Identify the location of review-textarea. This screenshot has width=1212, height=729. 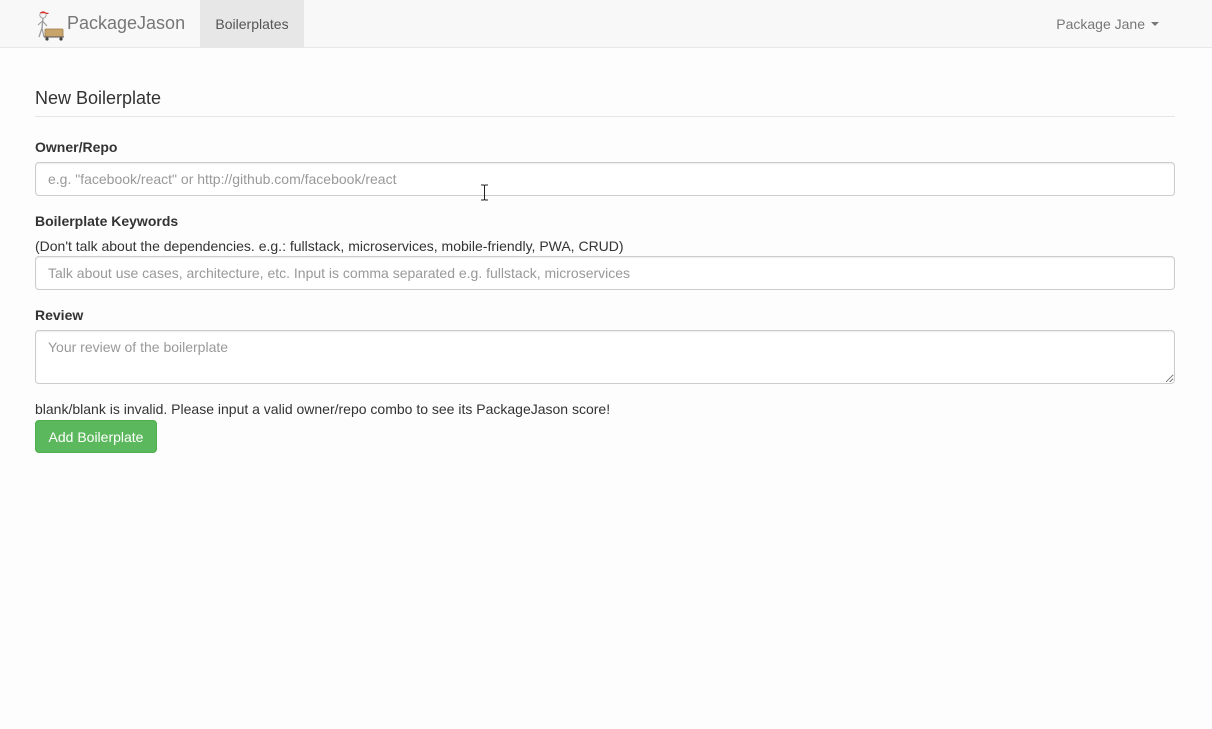
(605, 357).